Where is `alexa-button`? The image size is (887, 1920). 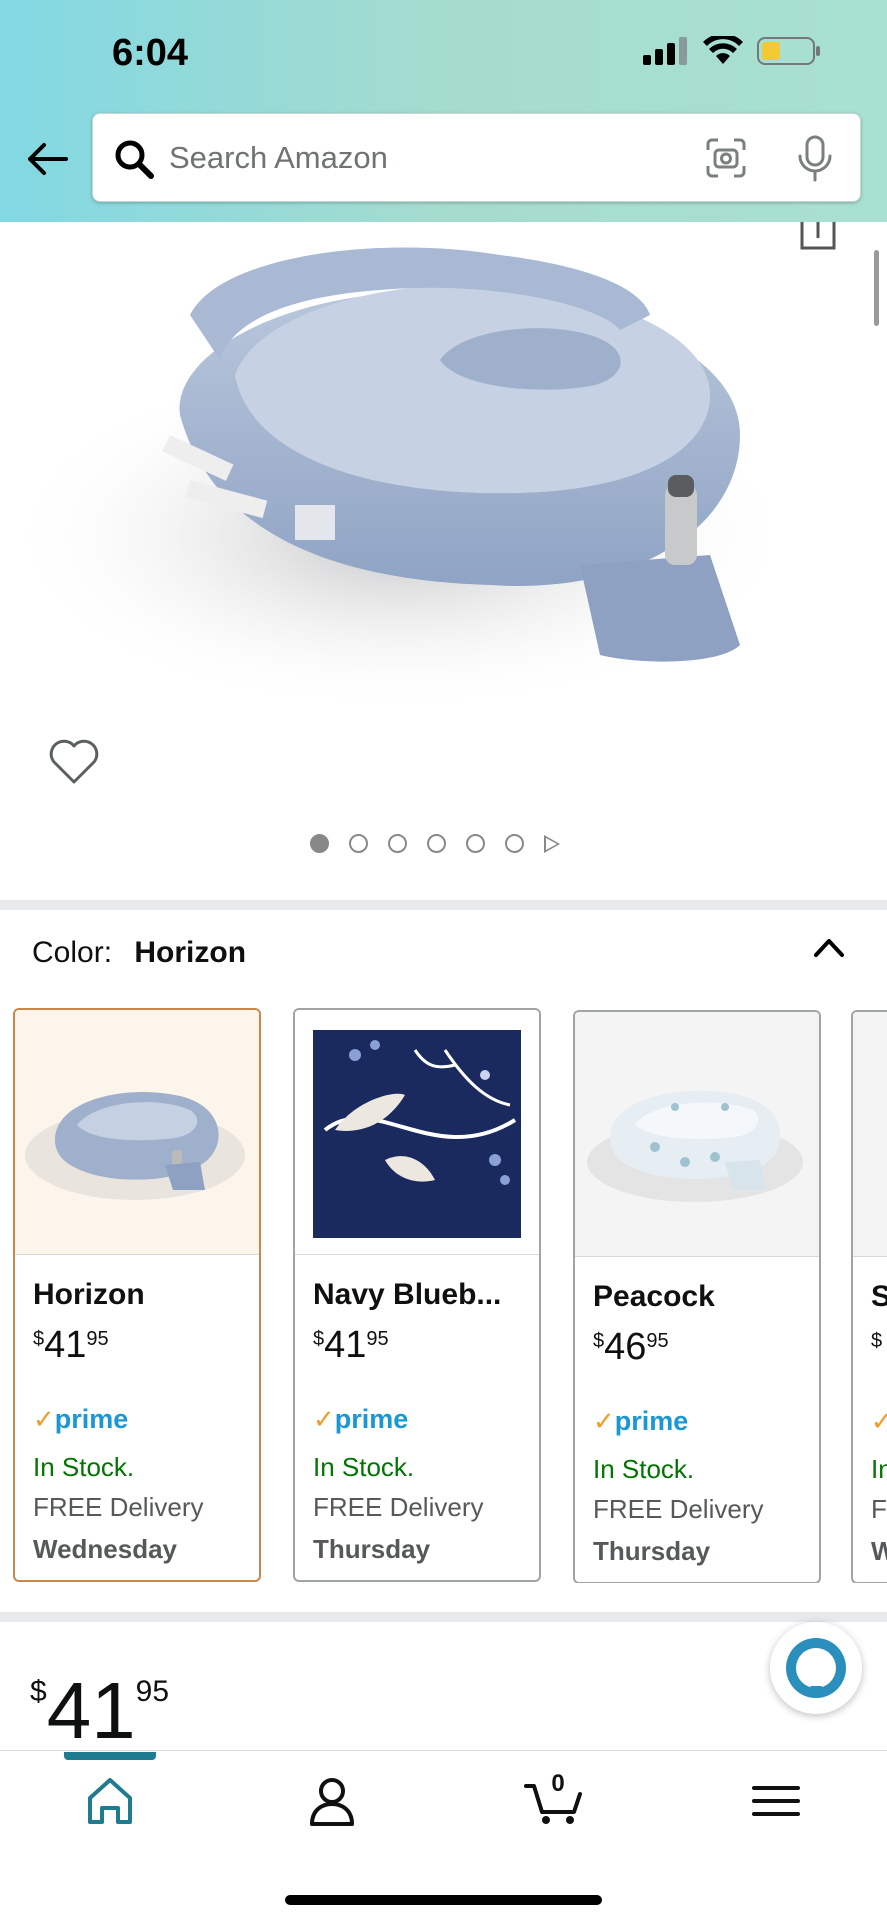 alexa-button is located at coordinates (816, 1668).